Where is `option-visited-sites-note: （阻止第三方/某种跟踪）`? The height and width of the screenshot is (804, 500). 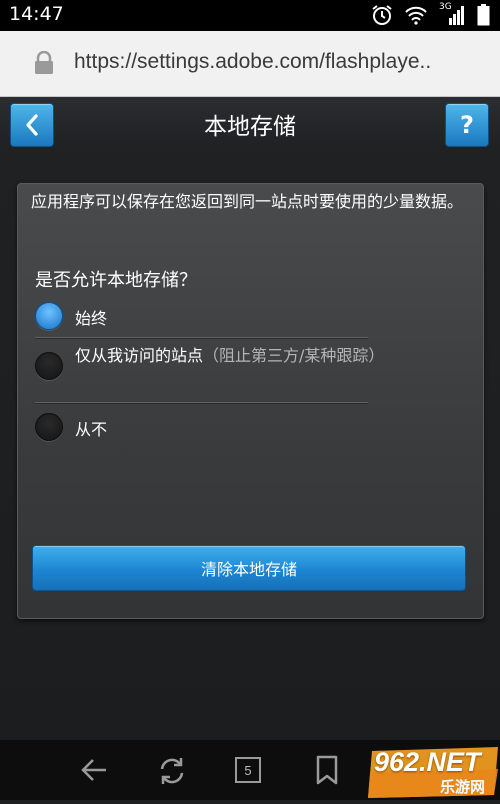
option-visited-sites-note: （阻止第三方/某种跟踪） is located at coordinates (294, 355).